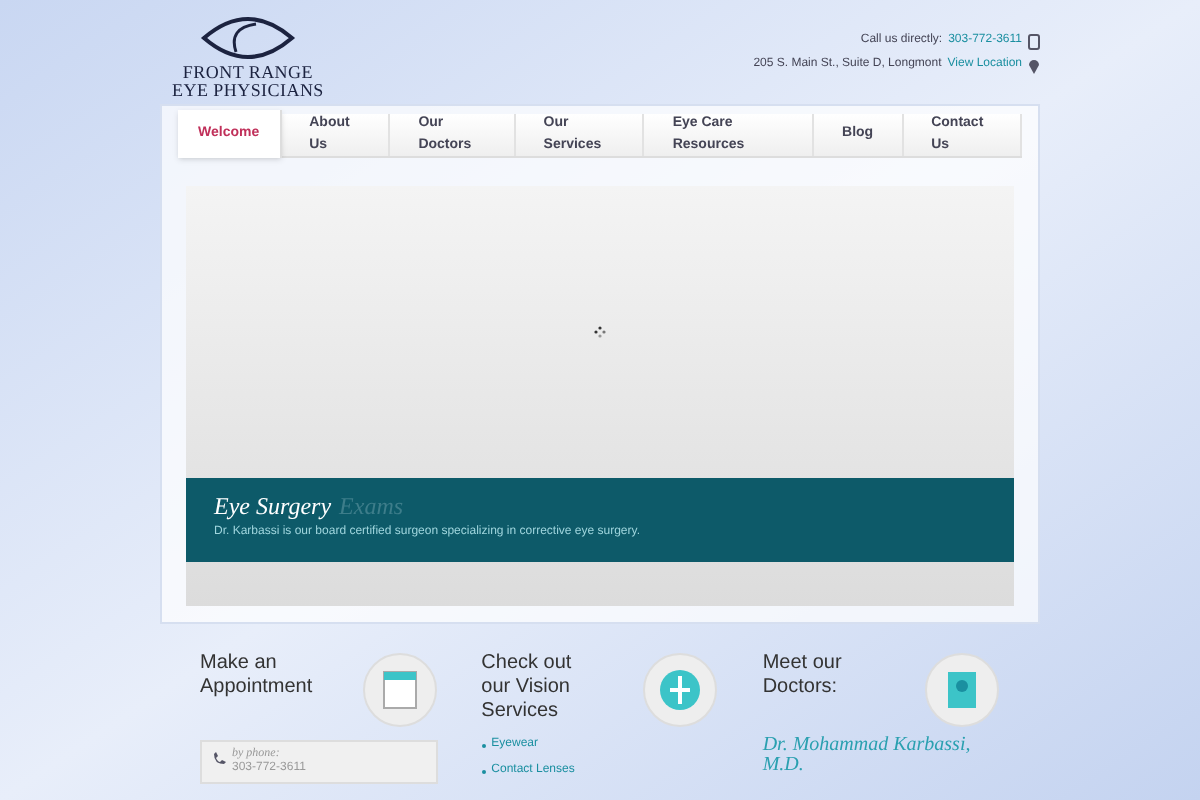 The width and height of the screenshot is (1200, 800). Describe the element at coordinates (527, 688) in the screenshot. I see `column-heading: Check out our Vision Services` at that location.